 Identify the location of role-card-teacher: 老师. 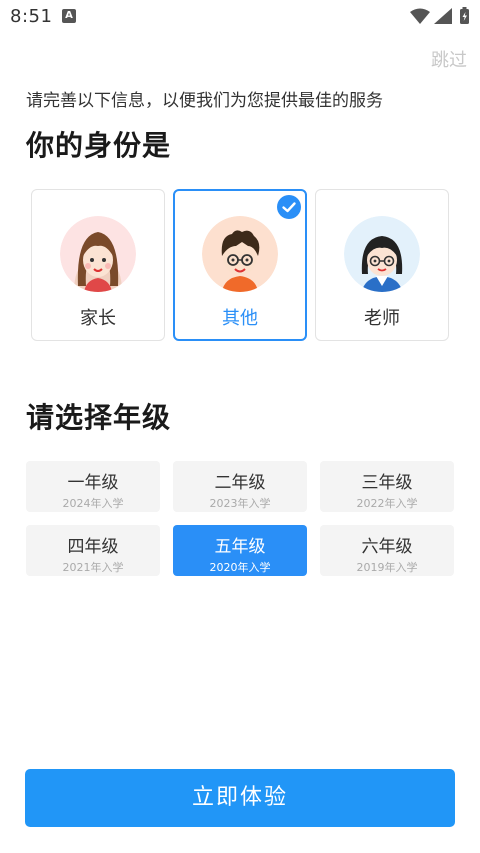
(382, 265).